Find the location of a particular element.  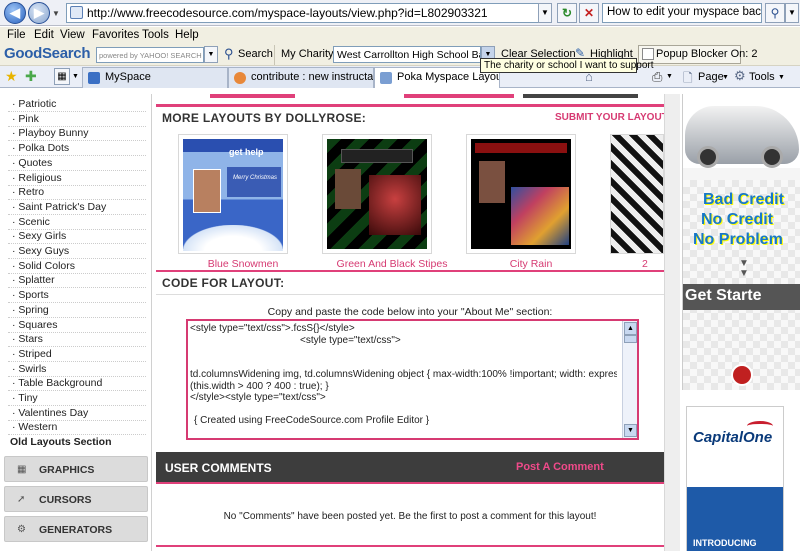

instructables-favicon-icon is located at coordinates (240, 78).